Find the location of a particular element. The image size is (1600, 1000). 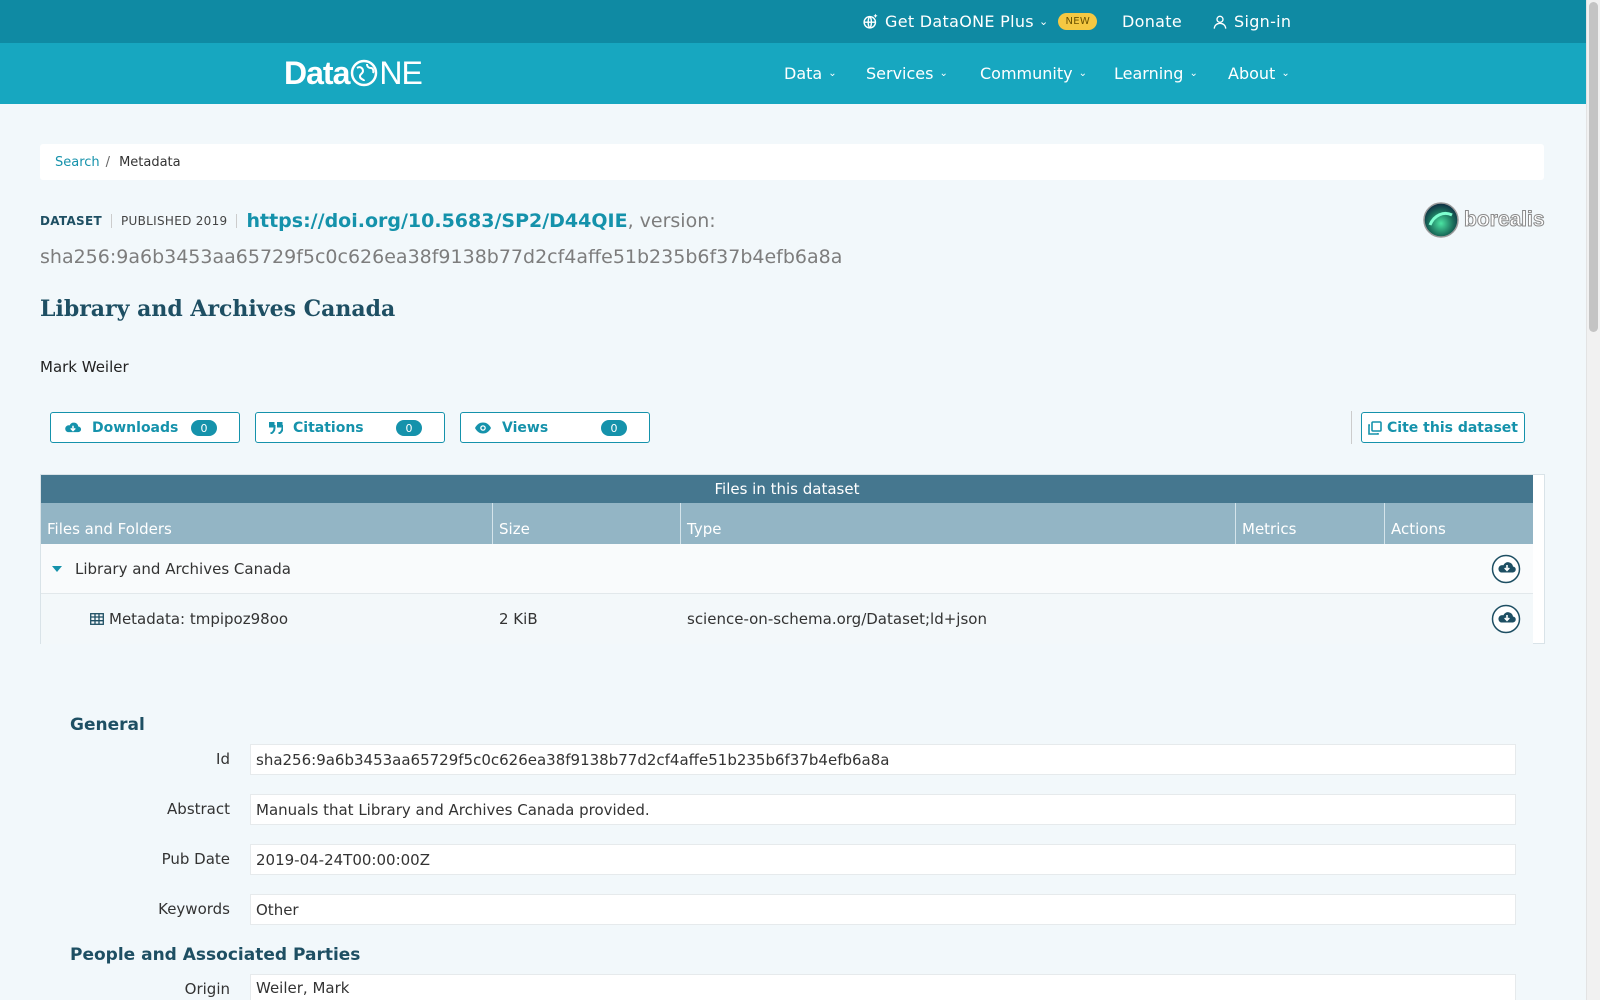

table-row-folder: Library and Archives Canada is located at coordinates (787, 569).